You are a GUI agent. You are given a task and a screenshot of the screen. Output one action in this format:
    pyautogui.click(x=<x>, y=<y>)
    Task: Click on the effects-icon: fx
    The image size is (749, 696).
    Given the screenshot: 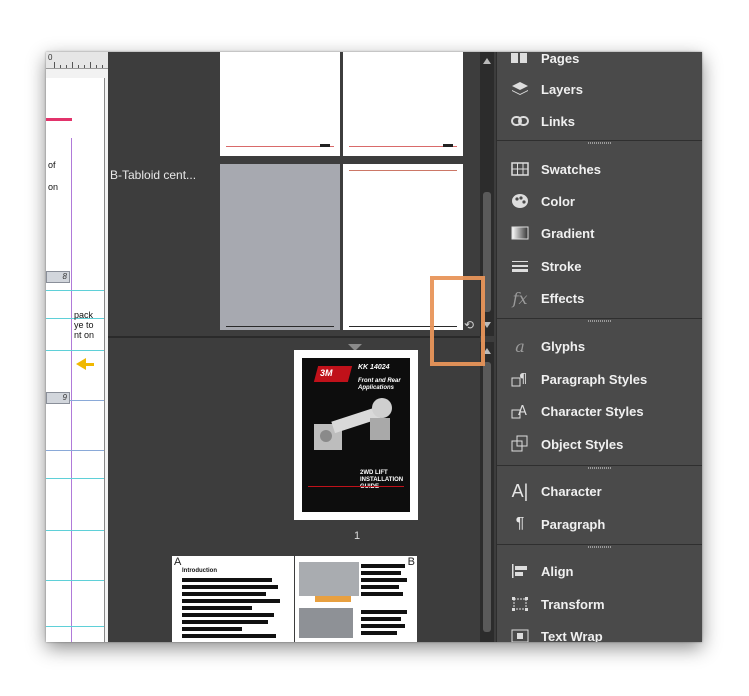 What is the action you would take?
    pyautogui.click(x=520, y=298)
    